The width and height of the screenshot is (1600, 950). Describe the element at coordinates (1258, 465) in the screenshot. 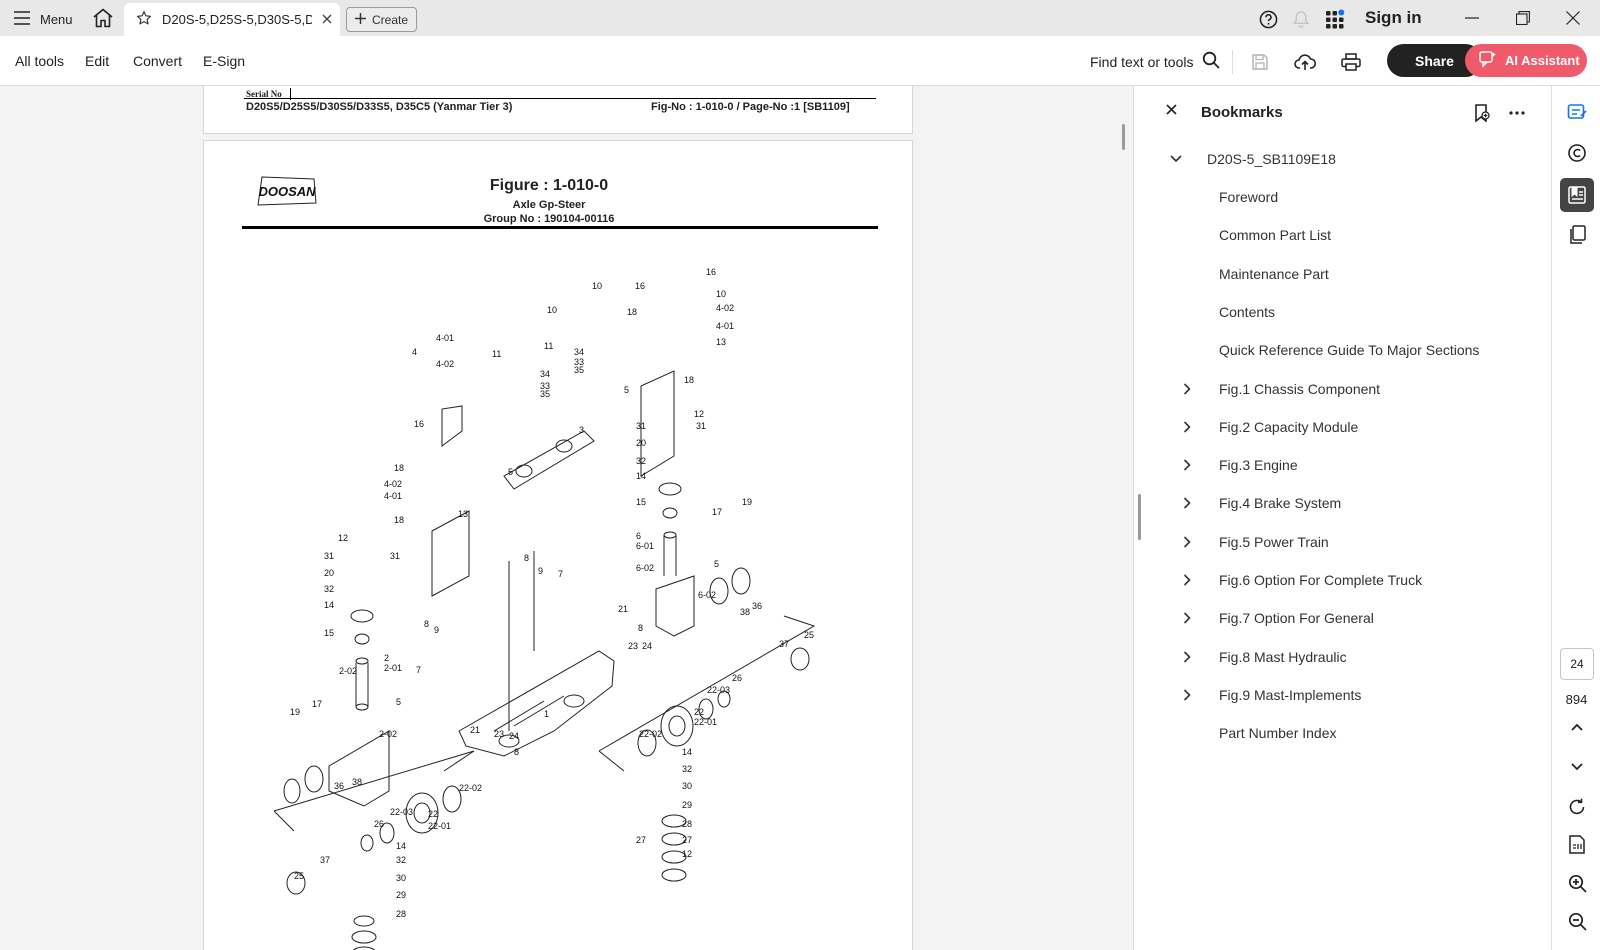

I see `bookmark-item: Fig.3 Engine` at that location.